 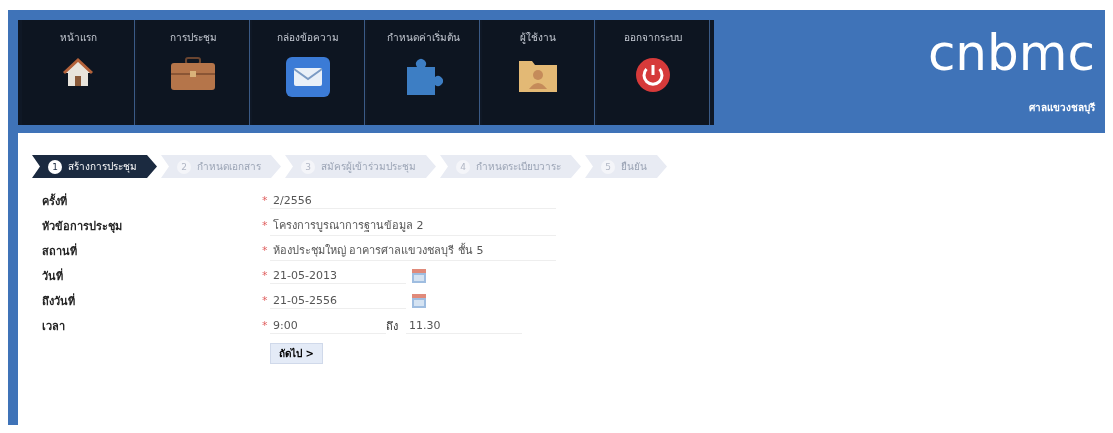 What do you see at coordinates (308, 77) in the screenshot?
I see `envelope-icon` at bounding box center [308, 77].